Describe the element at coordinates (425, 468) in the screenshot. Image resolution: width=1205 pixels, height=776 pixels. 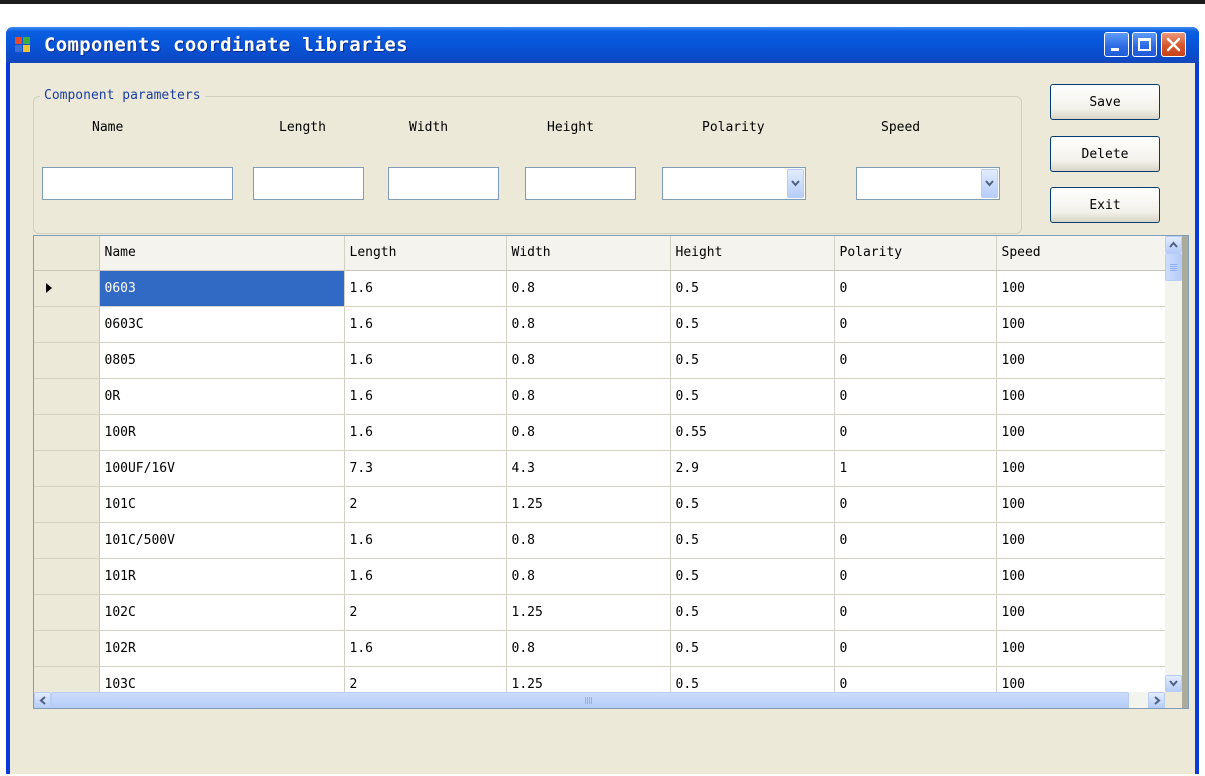
I see `cell-length: 7.3` at that location.